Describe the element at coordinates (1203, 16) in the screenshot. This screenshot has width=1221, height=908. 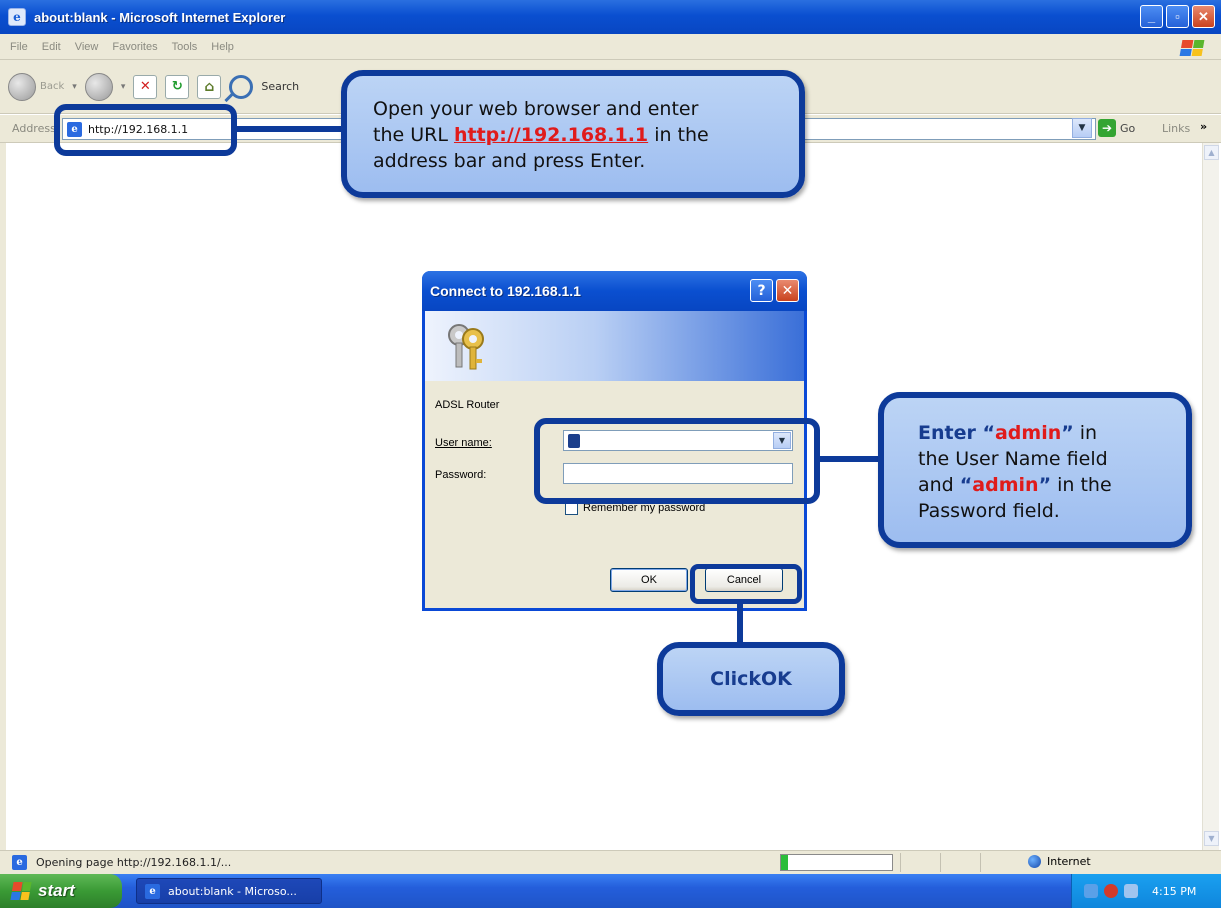
I see `close-button: ✕` at that location.